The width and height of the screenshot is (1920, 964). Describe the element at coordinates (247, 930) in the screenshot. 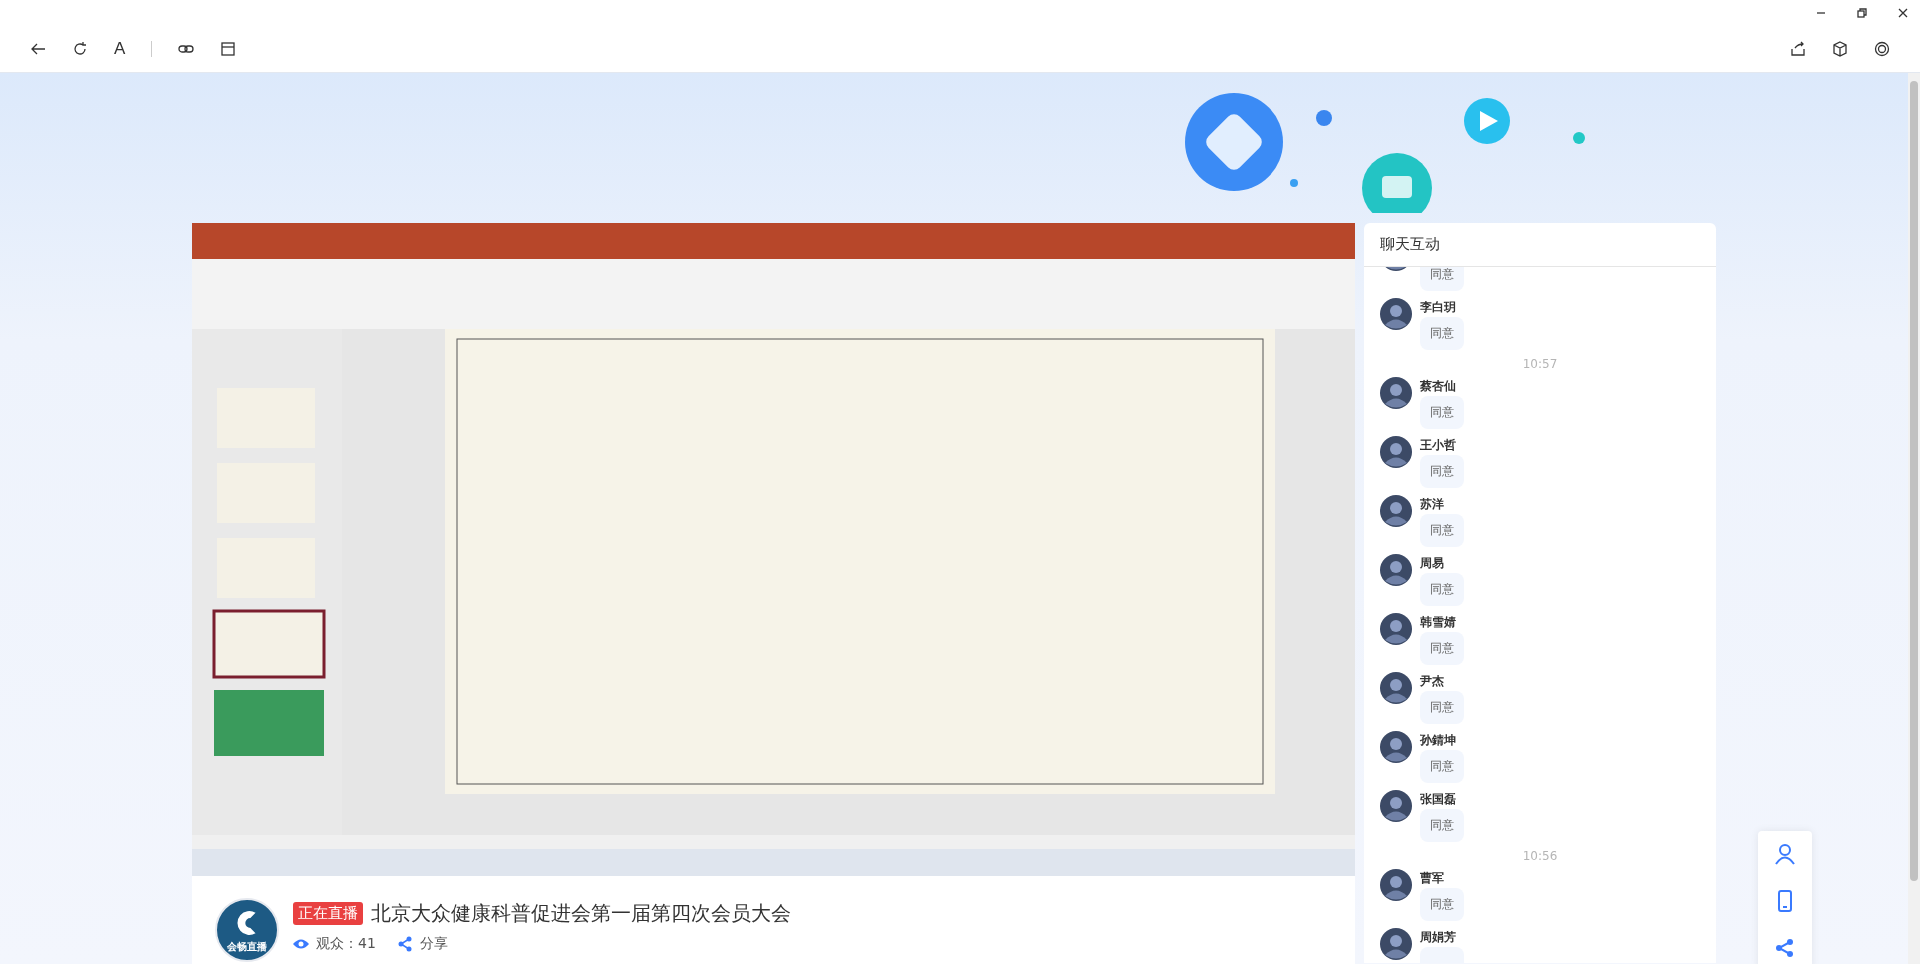

I see `channel-logo: 会畅直播` at that location.